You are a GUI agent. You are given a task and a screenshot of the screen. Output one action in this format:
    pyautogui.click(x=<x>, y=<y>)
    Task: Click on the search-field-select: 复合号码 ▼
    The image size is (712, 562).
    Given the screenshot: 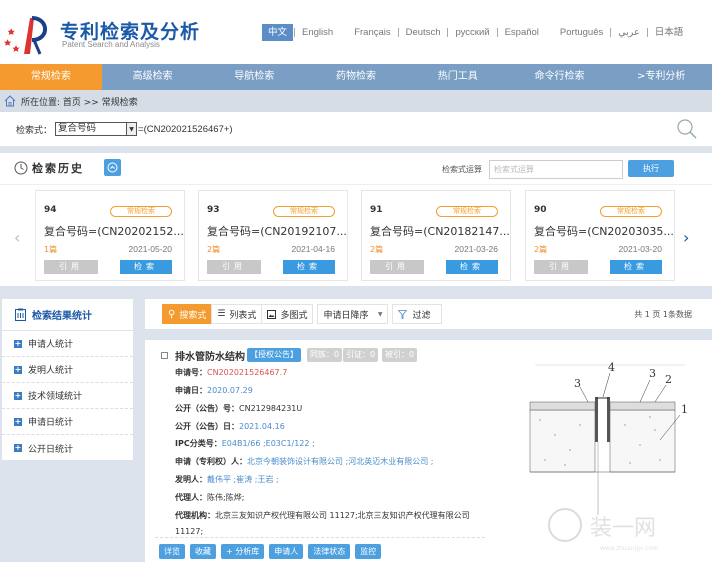 What is the action you would take?
    pyautogui.click(x=96, y=129)
    